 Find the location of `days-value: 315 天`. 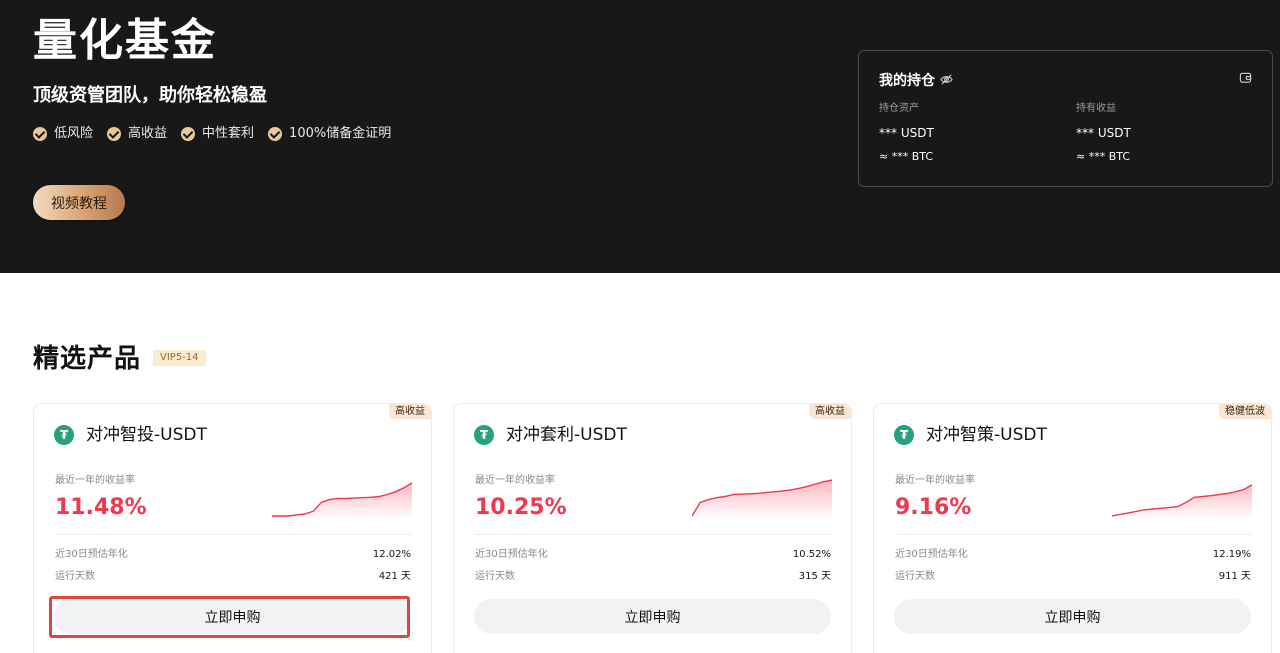

days-value: 315 天 is located at coordinates (814, 576).